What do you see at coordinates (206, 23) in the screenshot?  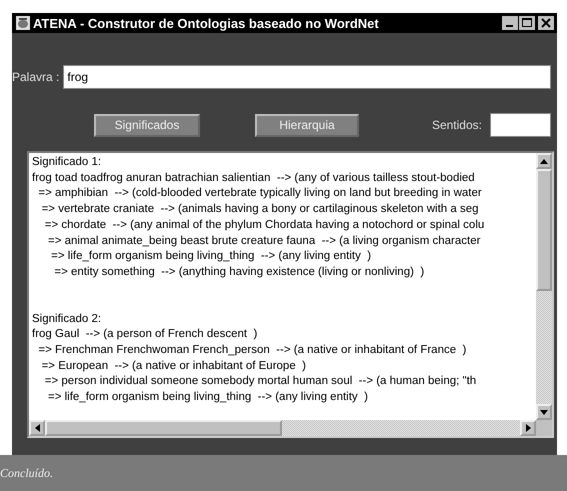 I see `window-title: ATENA - Construtor de Ontologias baseado no WordNet` at bounding box center [206, 23].